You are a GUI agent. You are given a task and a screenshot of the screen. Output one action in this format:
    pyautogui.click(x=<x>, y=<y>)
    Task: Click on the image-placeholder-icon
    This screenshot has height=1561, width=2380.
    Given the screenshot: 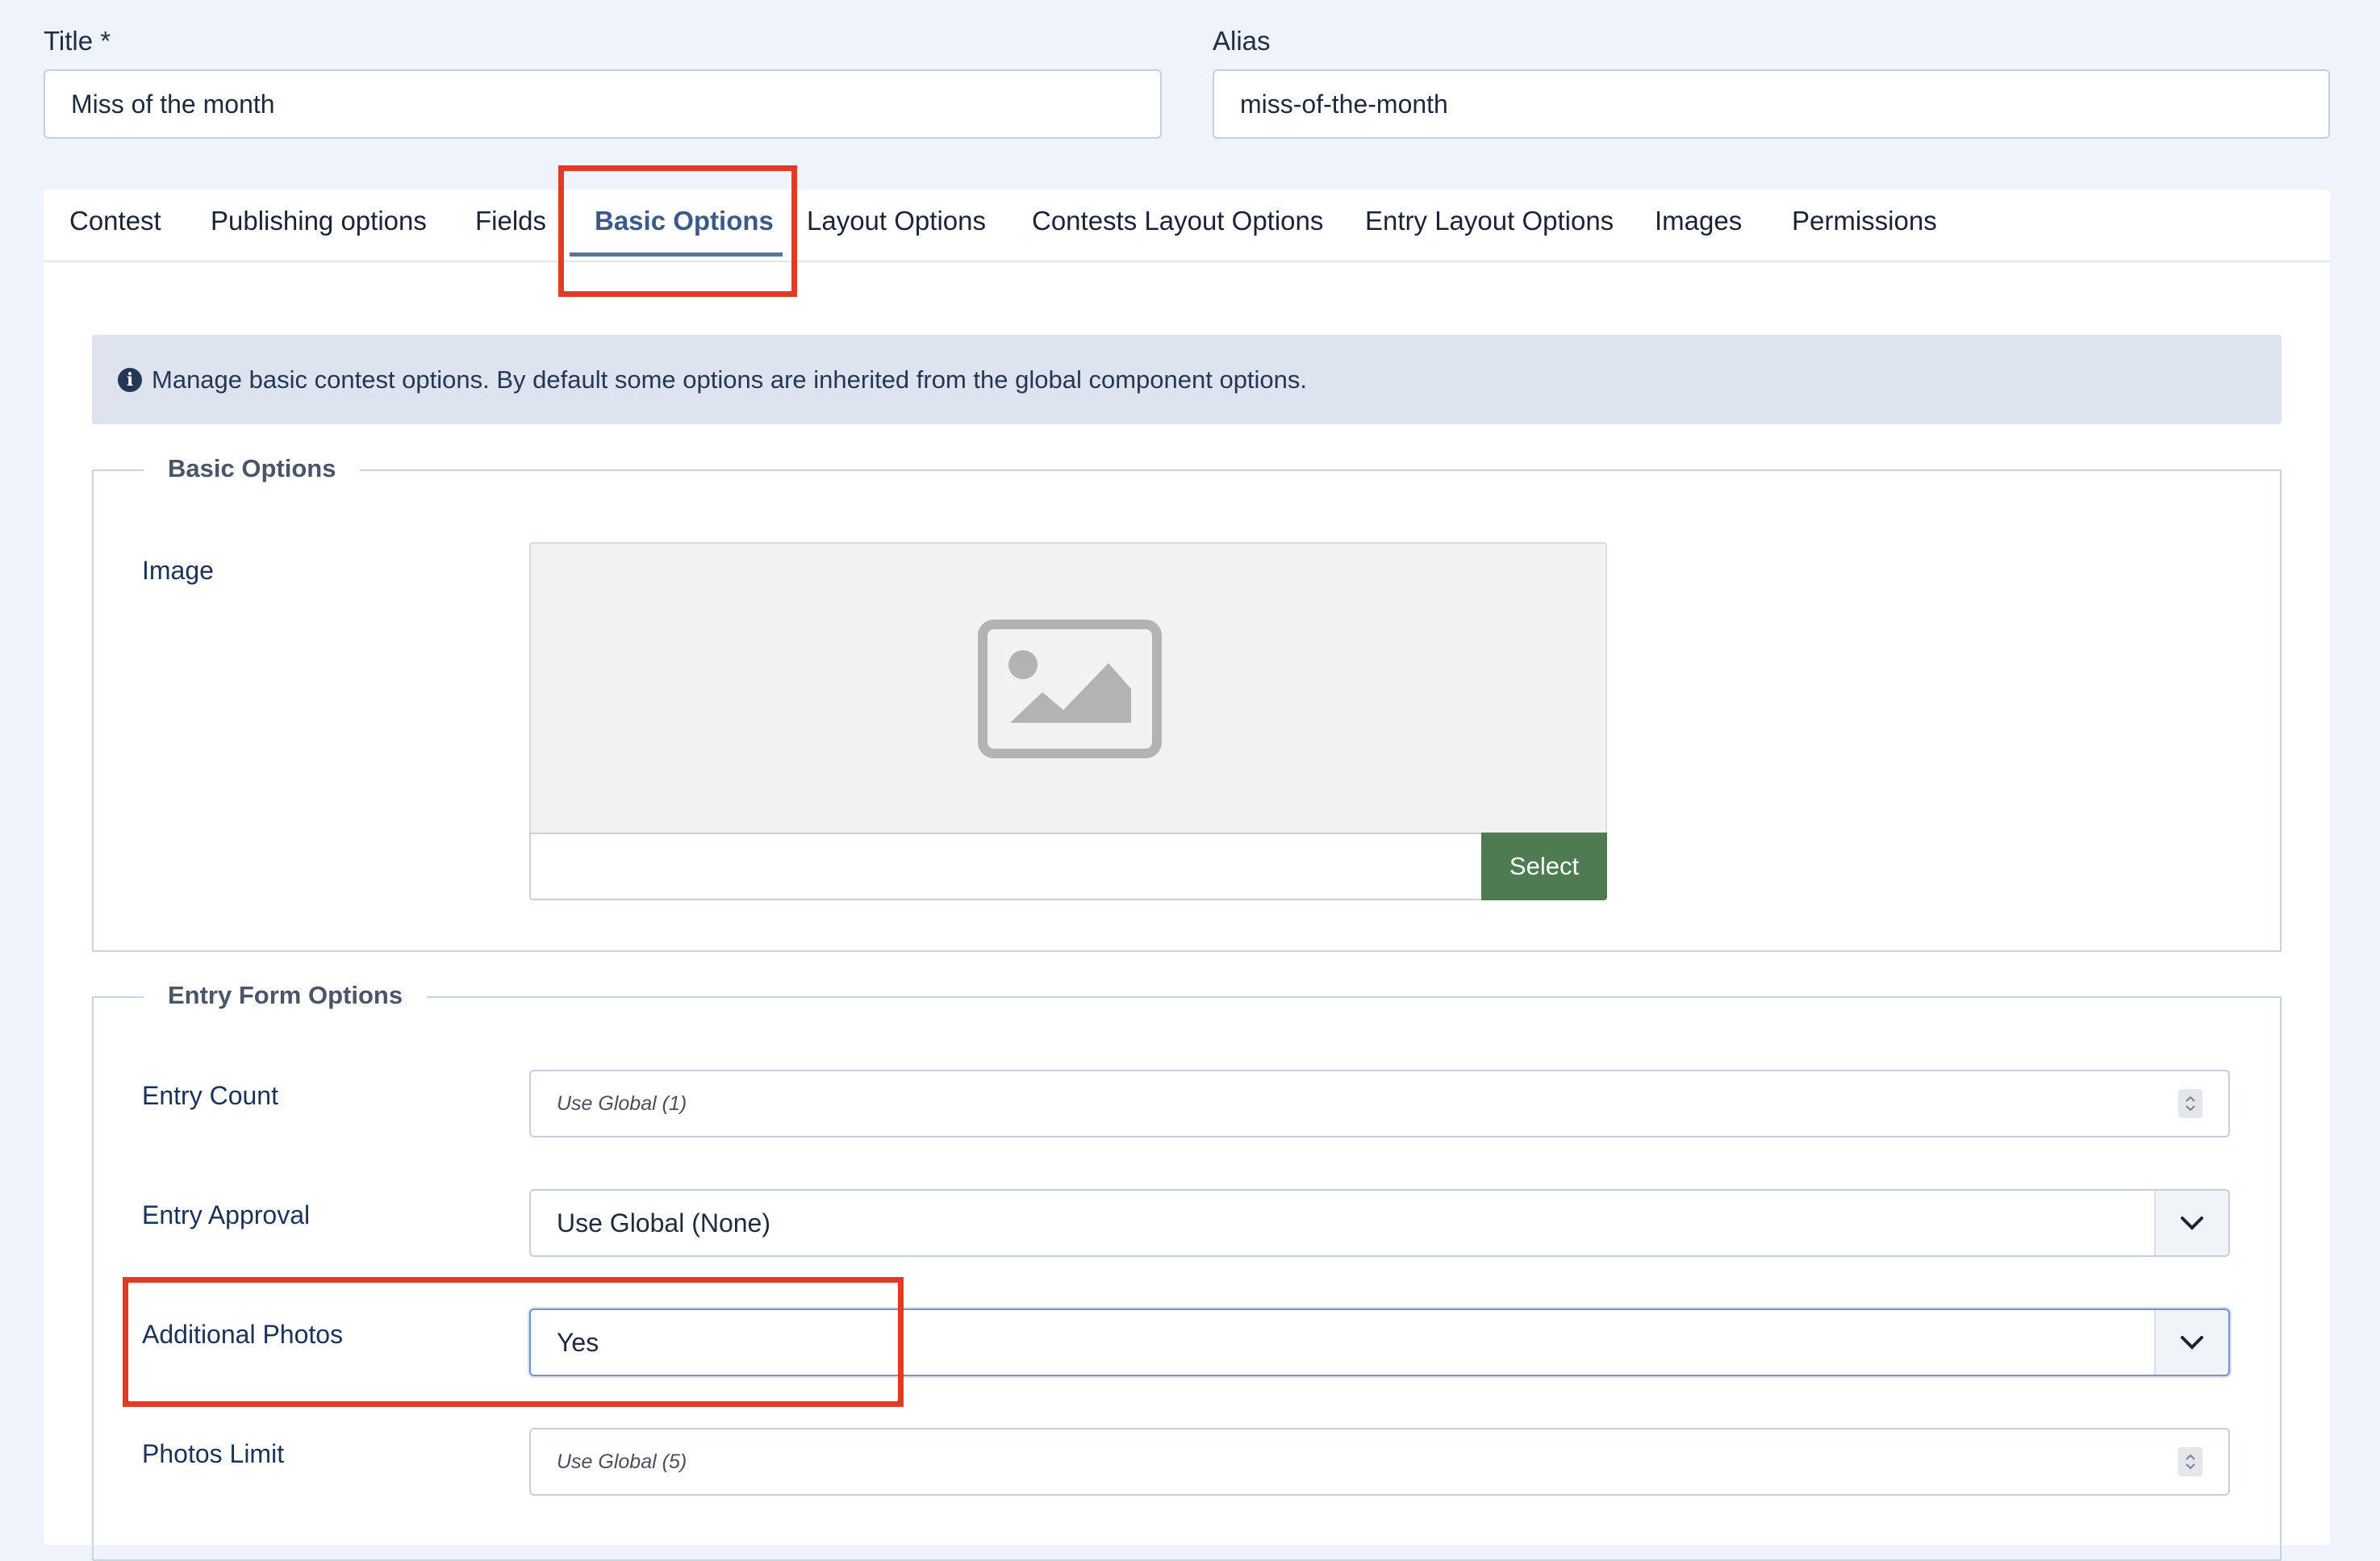 What is the action you would take?
    pyautogui.click(x=1070, y=689)
    